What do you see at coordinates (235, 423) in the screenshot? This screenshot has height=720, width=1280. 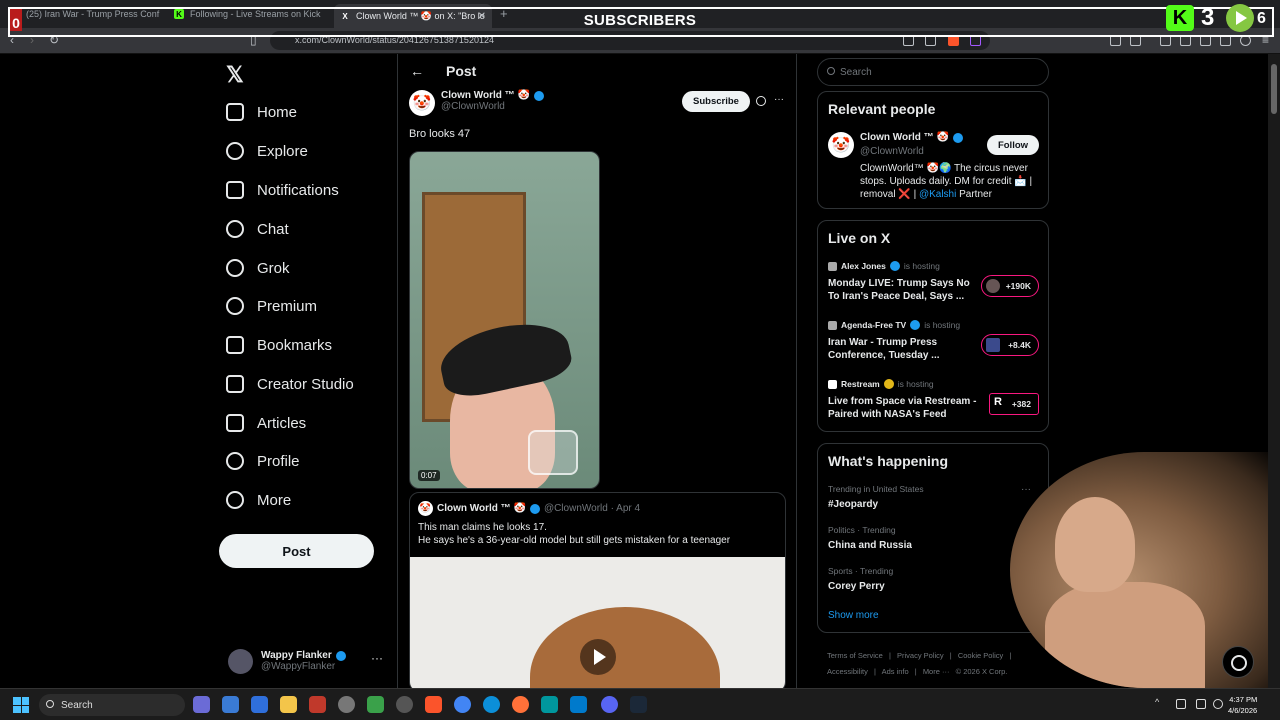 I see `article-icon` at bounding box center [235, 423].